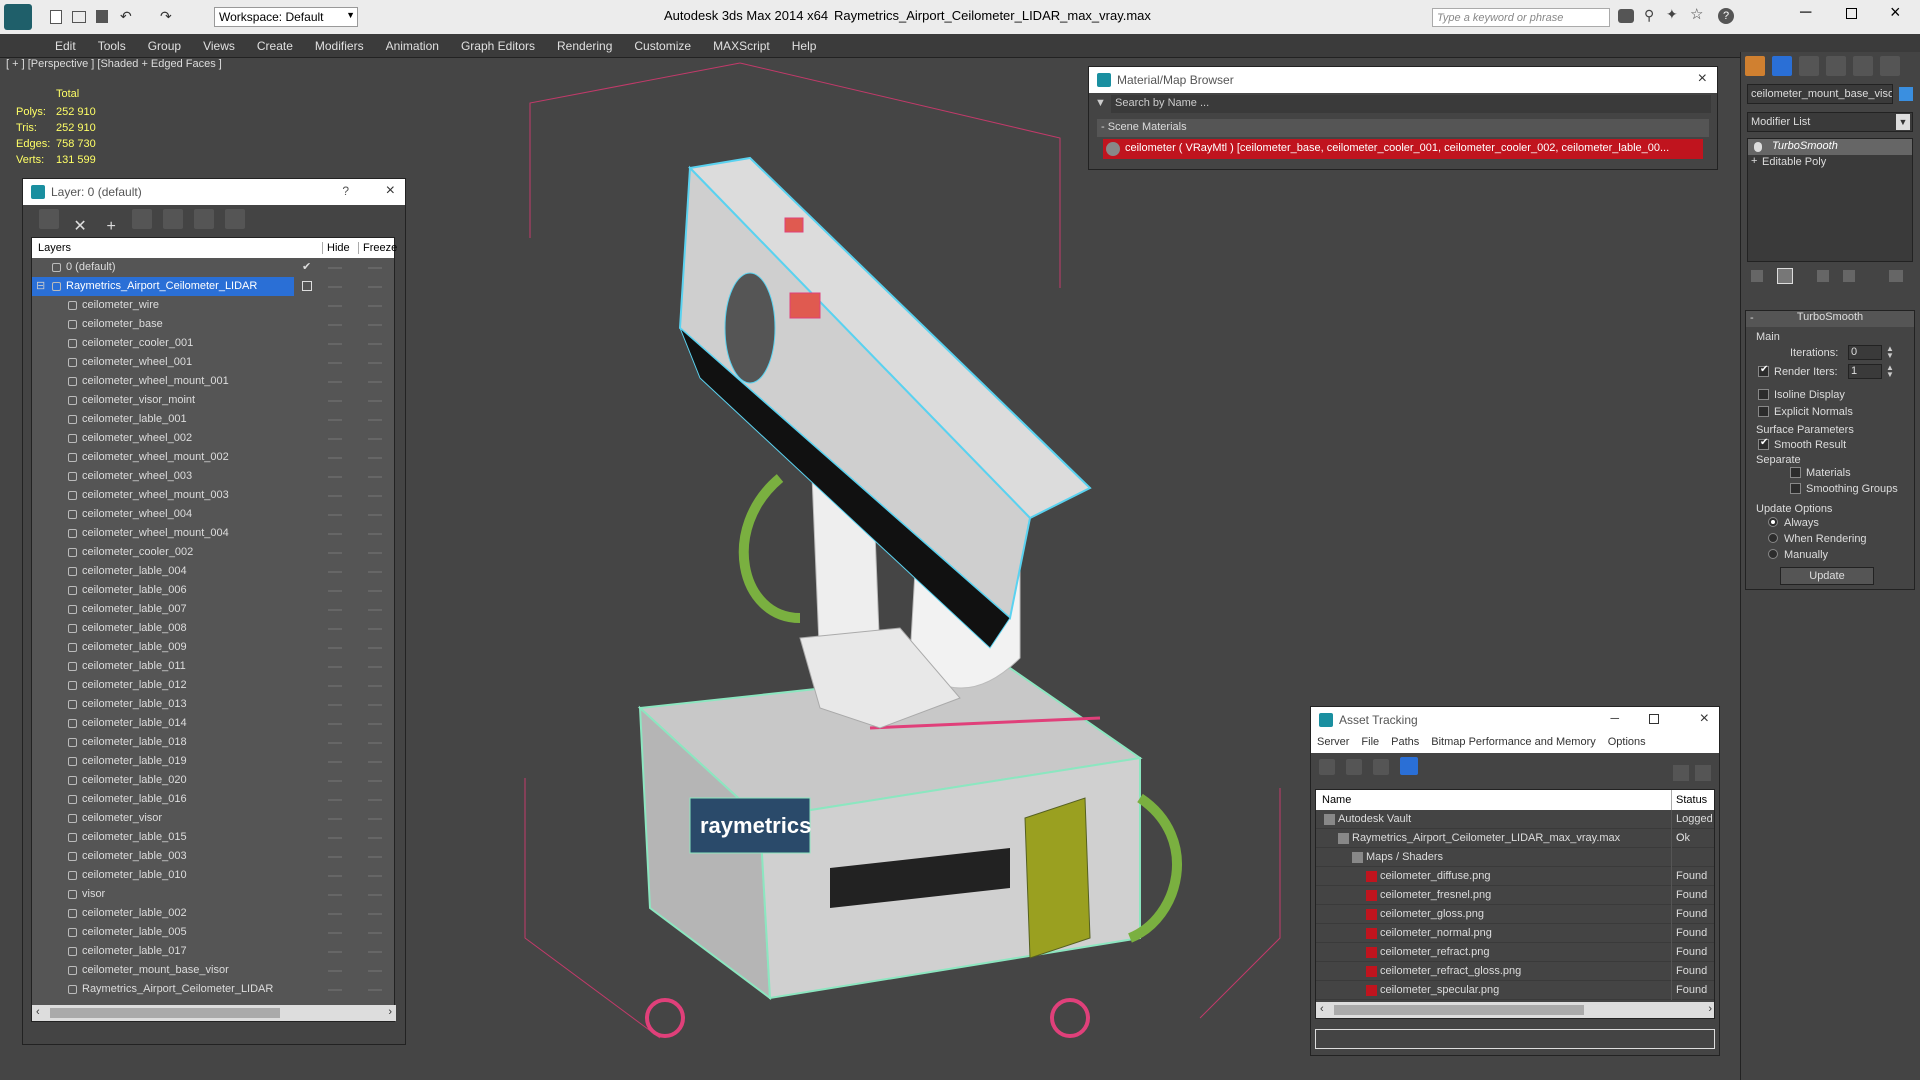 The width and height of the screenshot is (1920, 1080). What do you see at coordinates (1757, 276) in the screenshot?
I see `pin-stack-icon` at bounding box center [1757, 276].